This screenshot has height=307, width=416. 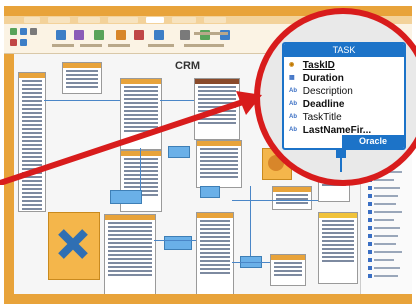 What do you see at coordinates (188, 66) in the screenshot?
I see `diagram-title: CRM` at bounding box center [188, 66].